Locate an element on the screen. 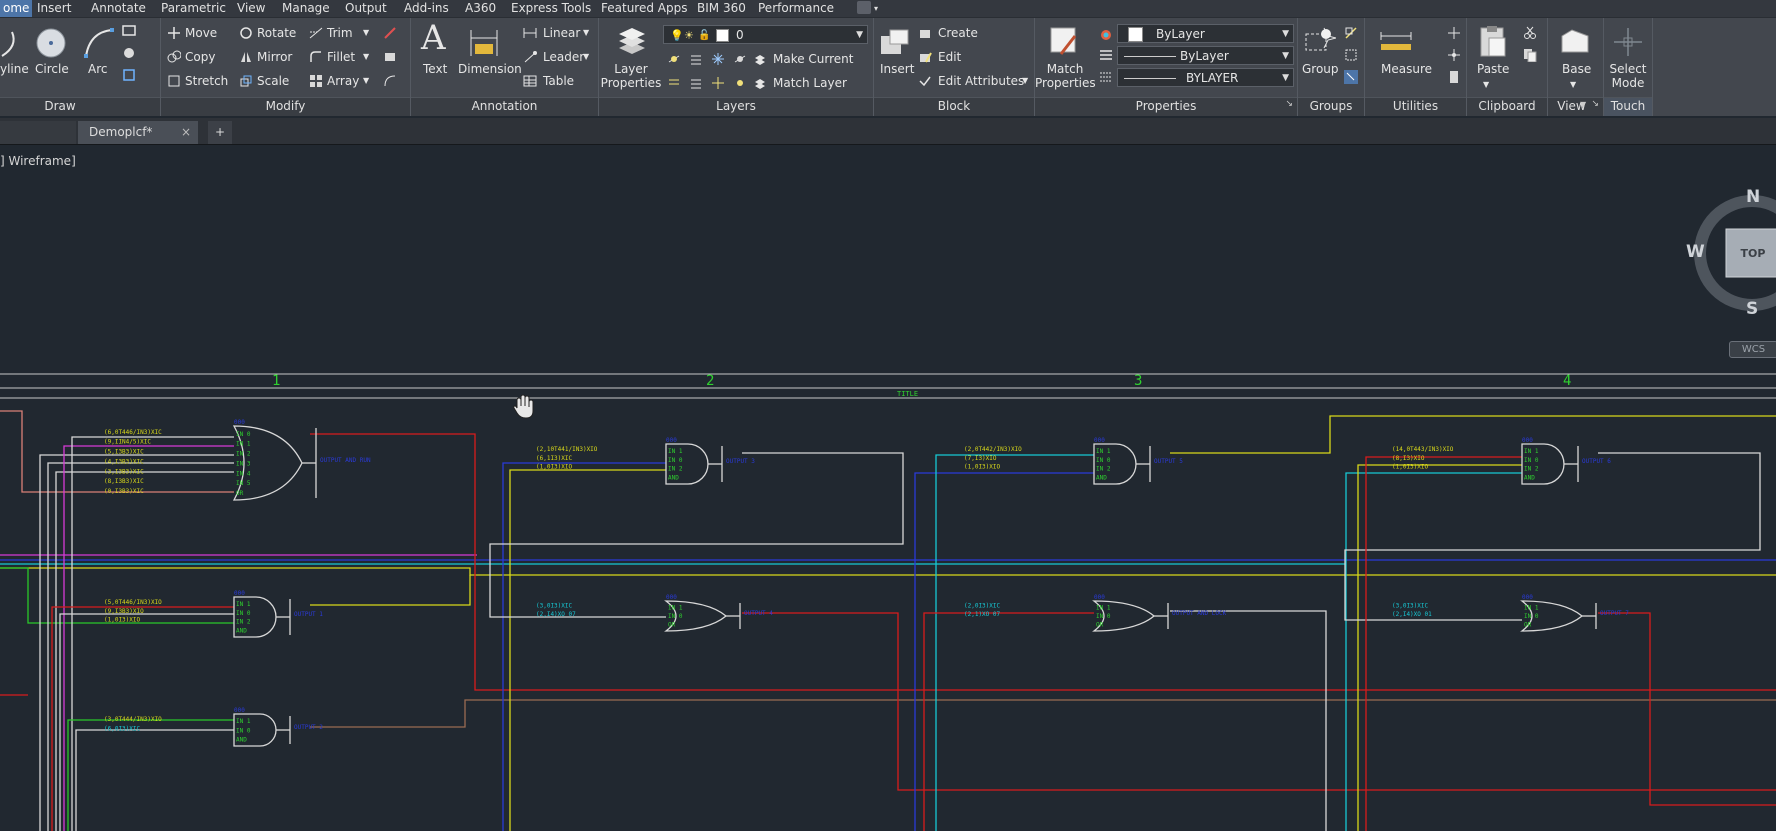 Image resolution: width=1776 pixels, height=831 pixels. stretch-label: Stretch is located at coordinates (206, 81).